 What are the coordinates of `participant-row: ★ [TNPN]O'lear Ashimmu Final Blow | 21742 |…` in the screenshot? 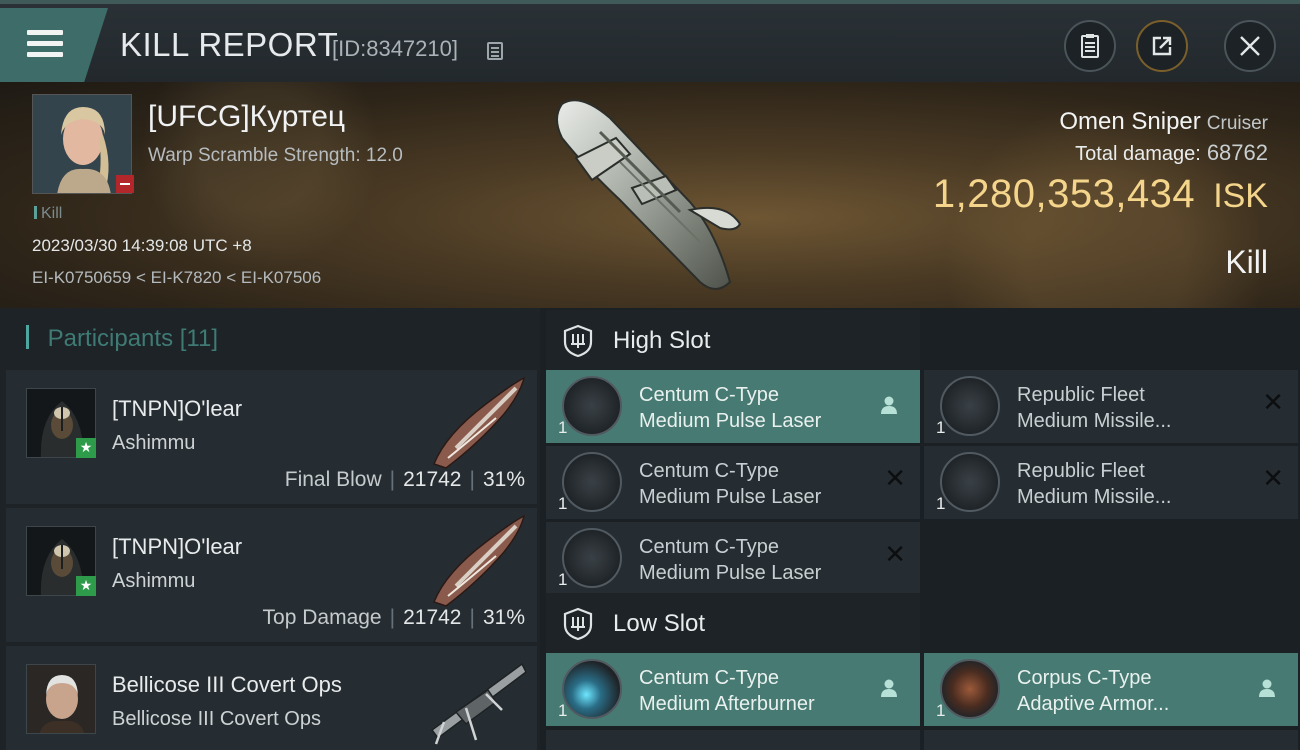 It's located at (271, 437).